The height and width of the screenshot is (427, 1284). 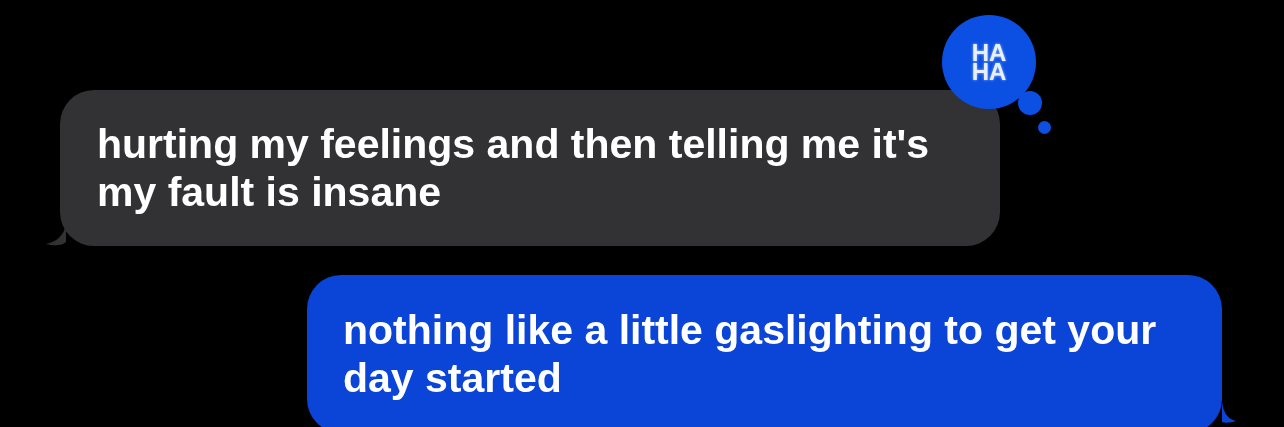 I want to click on message-text: nothing like a little gaslighting to get your day started, so click(x=750, y=354).